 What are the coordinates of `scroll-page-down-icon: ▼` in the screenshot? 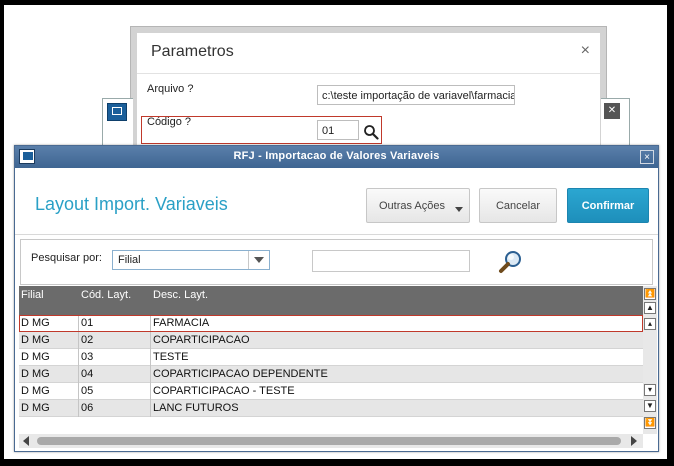 It's located at (650, 406).